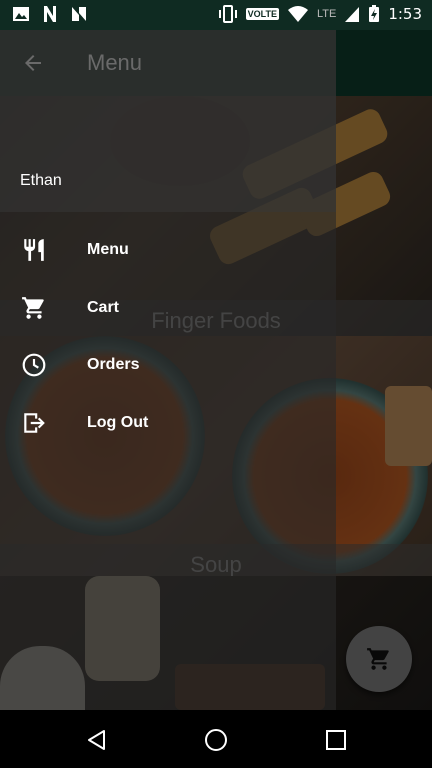 This screenshot has height=768, width=432. What do you see at coordinates (168, 423) in the screenshot?
I see `drawer-item-logout: Log Out` at bounding box center [168, 423].